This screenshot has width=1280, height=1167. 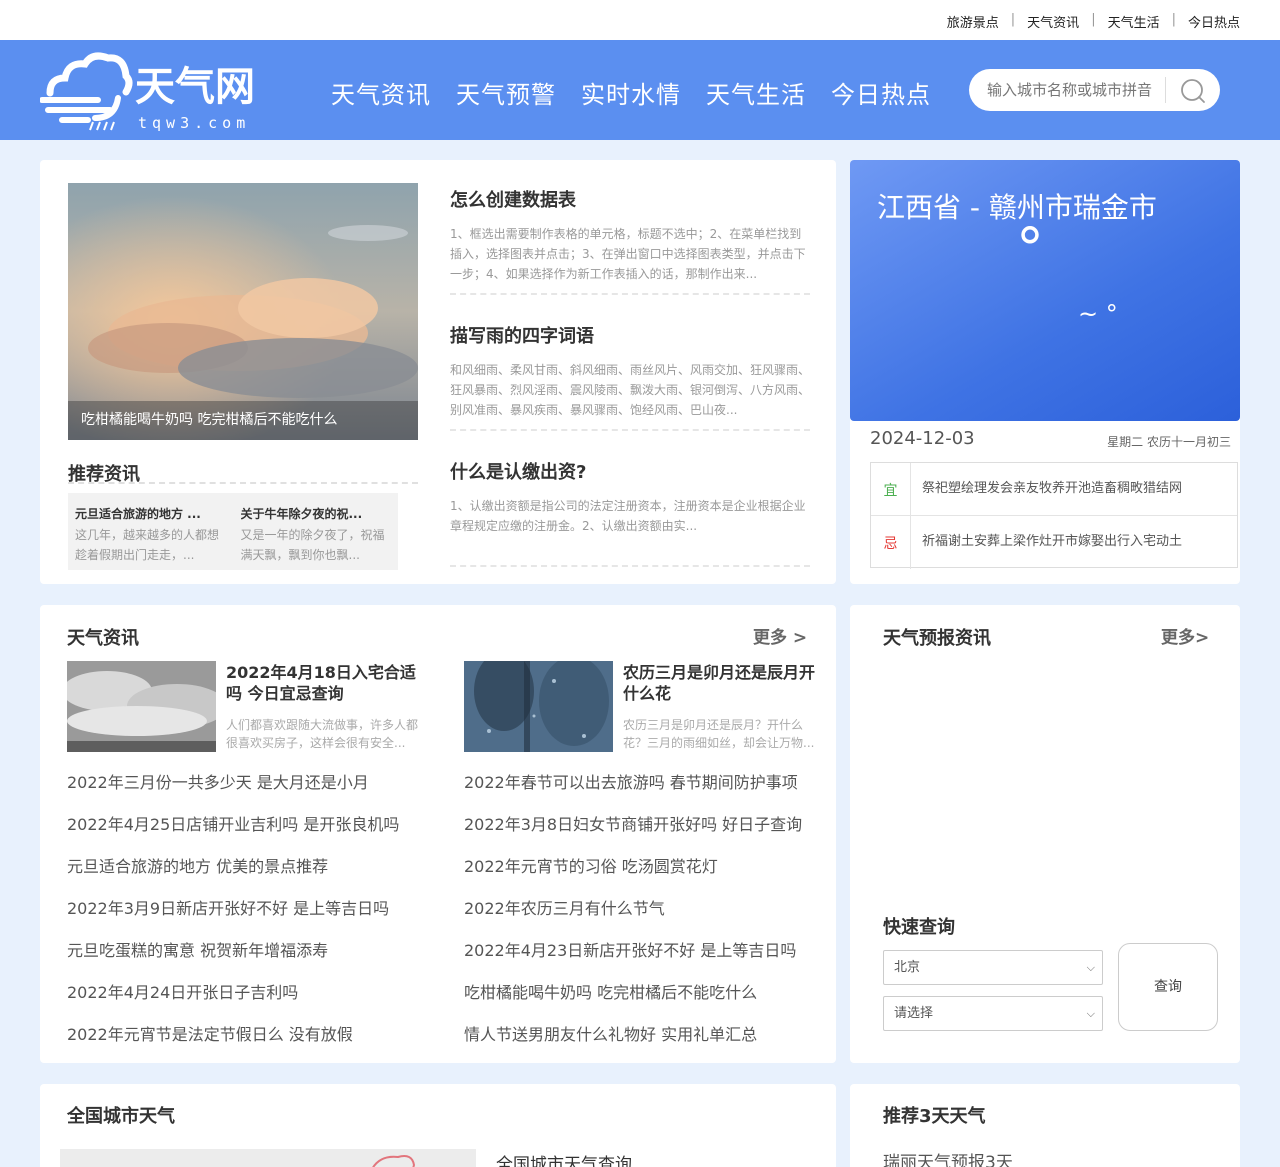 I want to click on article-title: 描写雨的四字词语, so click(x=630, y=335).